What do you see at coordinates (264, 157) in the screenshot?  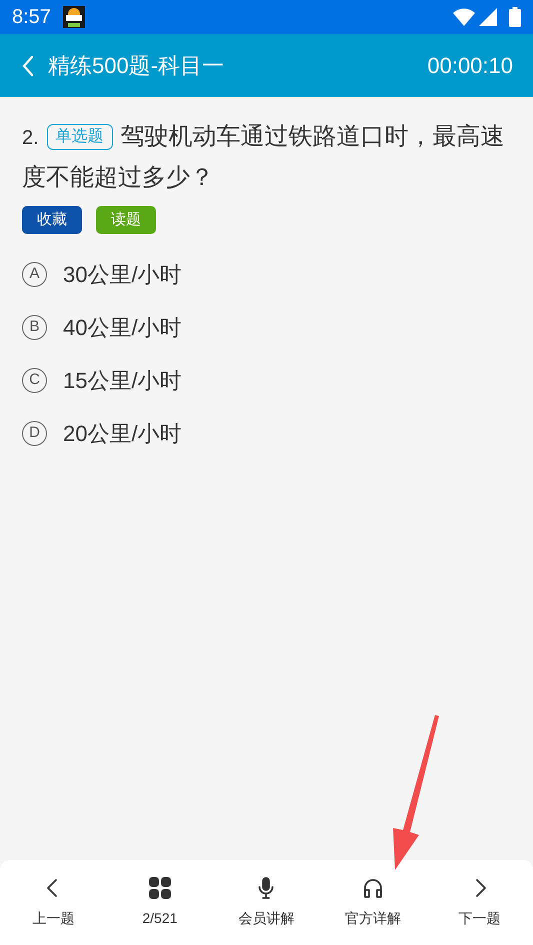 I see `question-text: 2. 单选题 驾驶机动车通过铁路道口时，最高速度不能超过多少？` at bounding box center [264, 157].